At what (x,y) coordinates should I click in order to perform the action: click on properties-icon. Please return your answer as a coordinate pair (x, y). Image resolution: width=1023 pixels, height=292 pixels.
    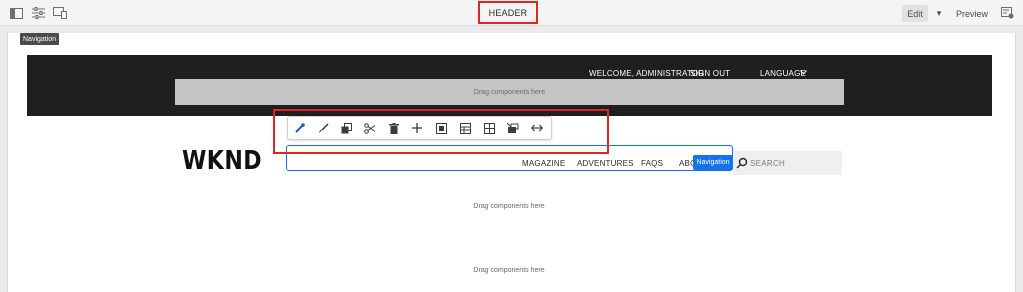
    Looking at the image, I should click on (38, 13).